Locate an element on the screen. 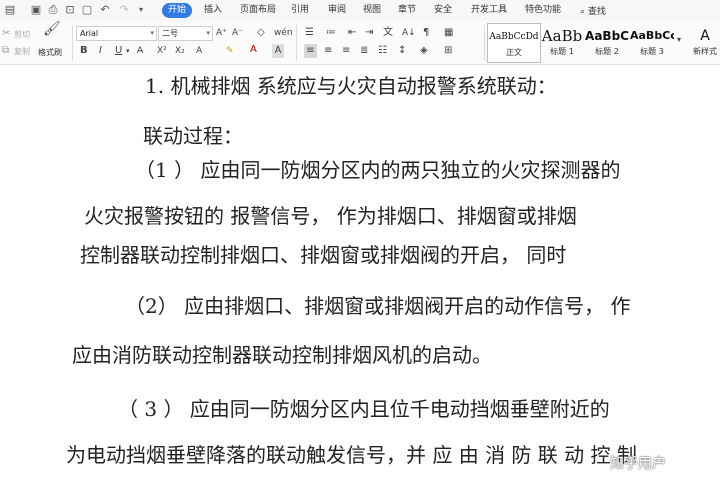  grow-font-icon: A⁺ is located at coordinates (221, 33).